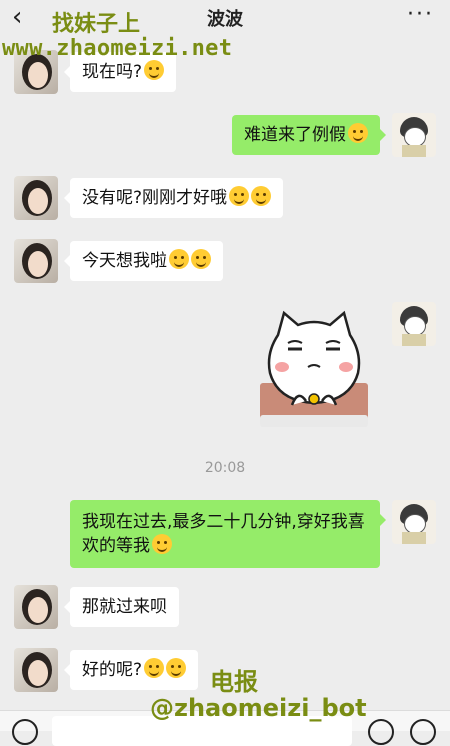  What do you see at coordinates (358, 133) in the screenshot?
I see `blush-emoji-icon` at bounding box center [358, 133].